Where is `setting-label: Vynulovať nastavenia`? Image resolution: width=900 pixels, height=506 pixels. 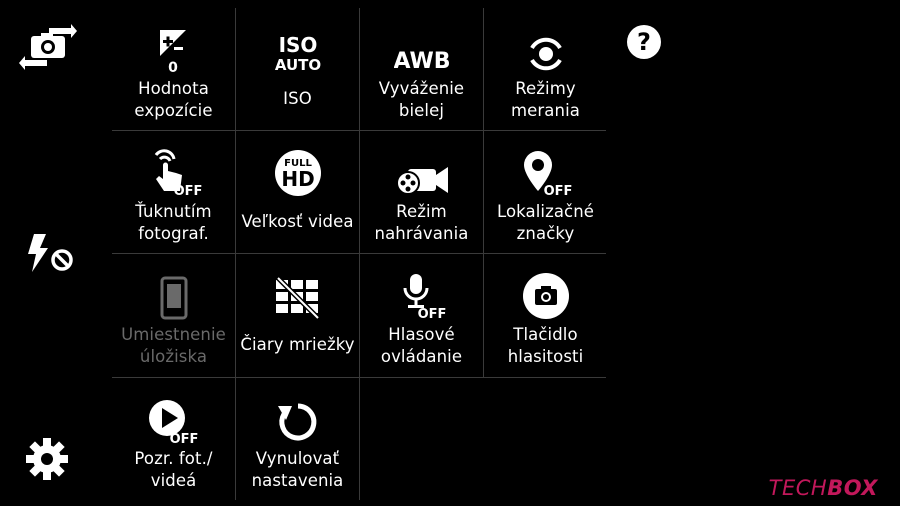
setting-label: Vynulovať nastavenia is located at coordinates (297, 469).